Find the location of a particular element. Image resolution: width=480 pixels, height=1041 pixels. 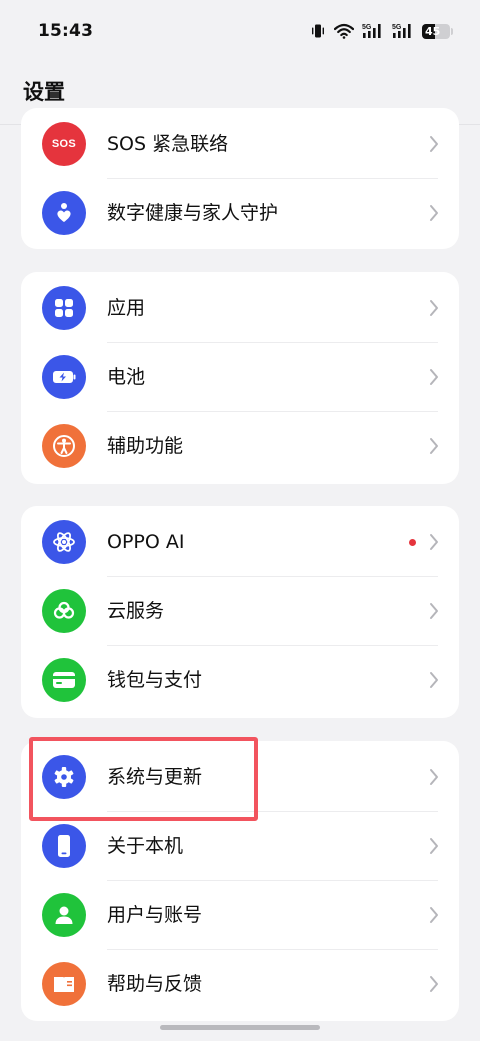

settings-item-oppo-ai: OPPO AI is located at coordinates (240, 542).